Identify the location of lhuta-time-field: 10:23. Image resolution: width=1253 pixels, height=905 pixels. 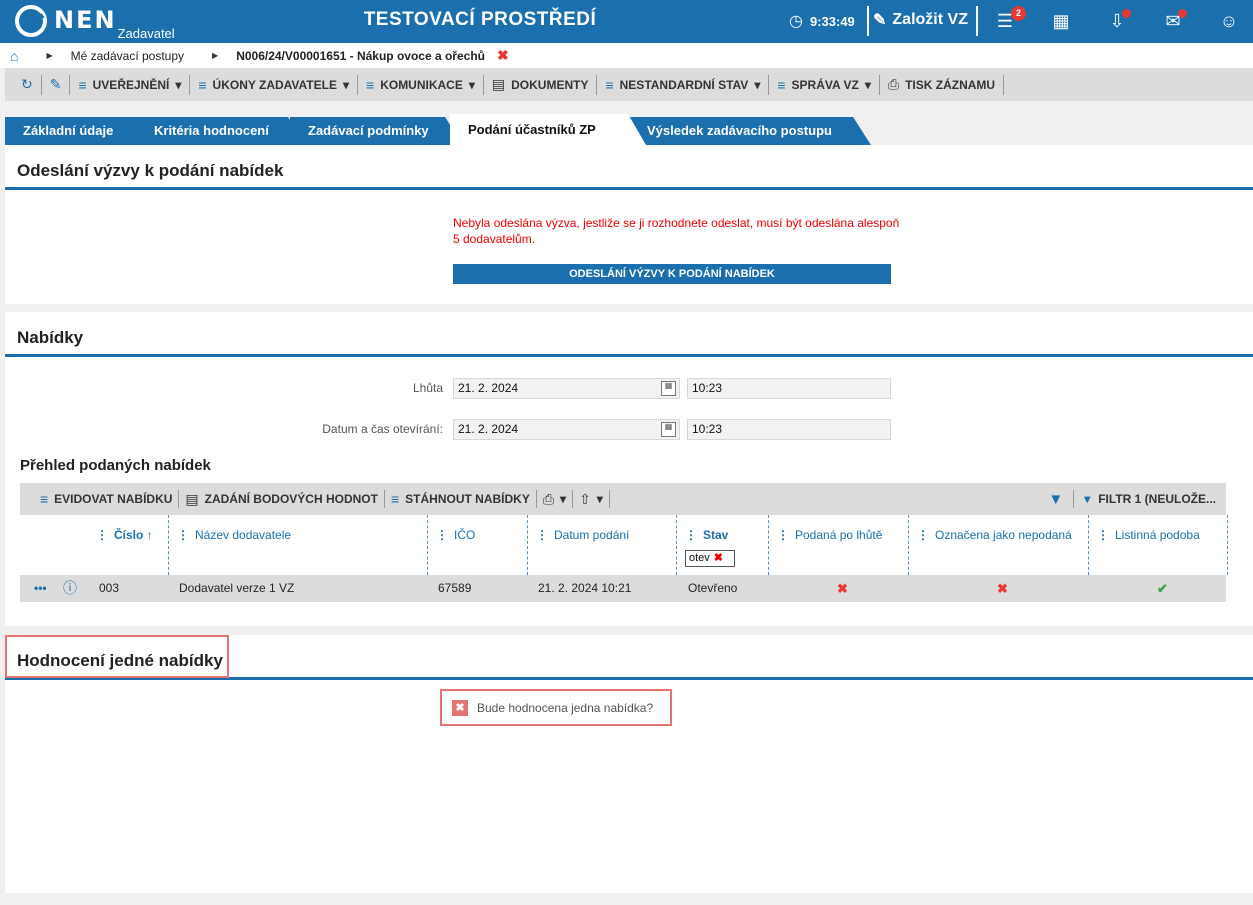
(789, 388).